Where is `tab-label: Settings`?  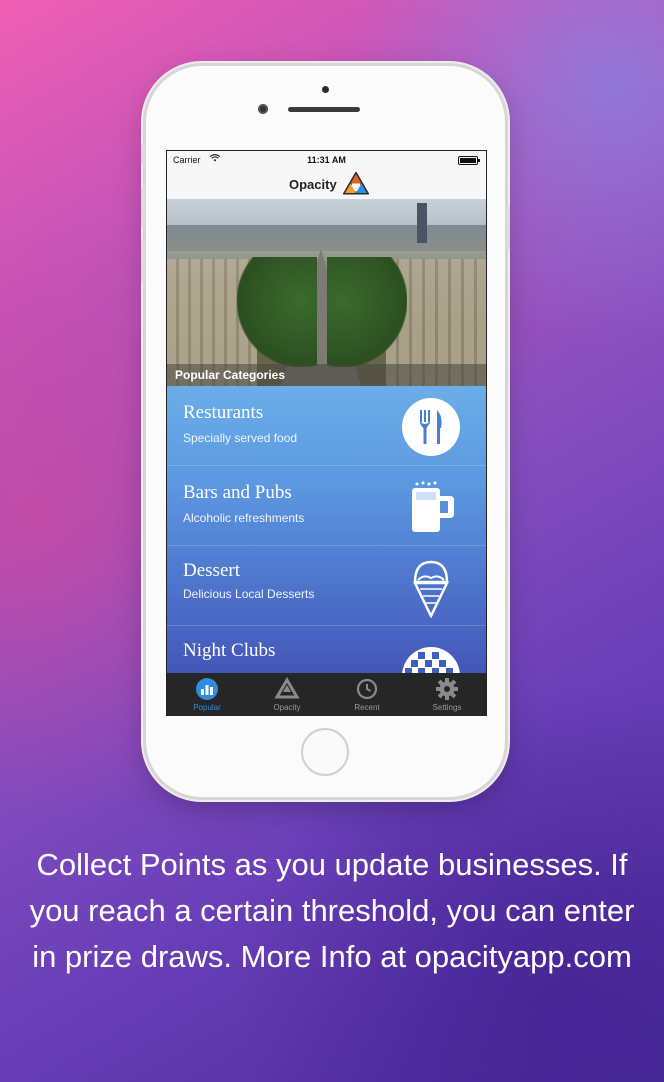 tab-label: Settings is located at coordinates (447, 707).